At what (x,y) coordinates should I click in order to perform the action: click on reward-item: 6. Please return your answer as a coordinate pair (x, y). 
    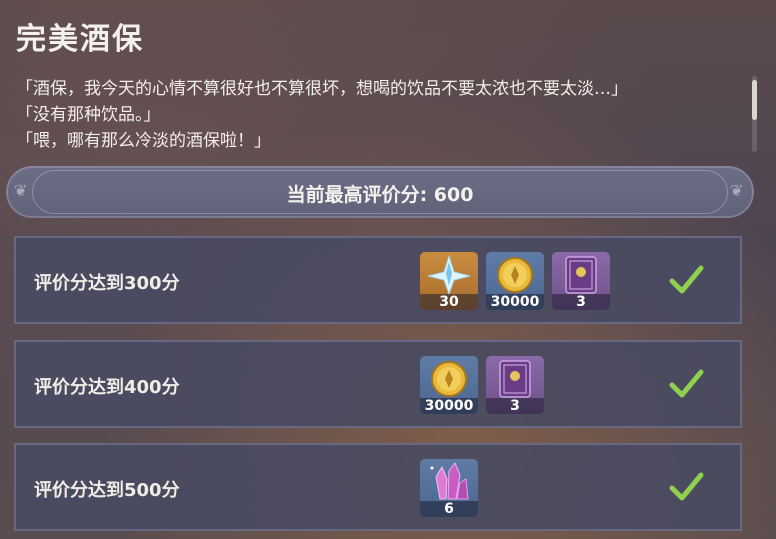
    Looking at the image, I should click on (449, 488).